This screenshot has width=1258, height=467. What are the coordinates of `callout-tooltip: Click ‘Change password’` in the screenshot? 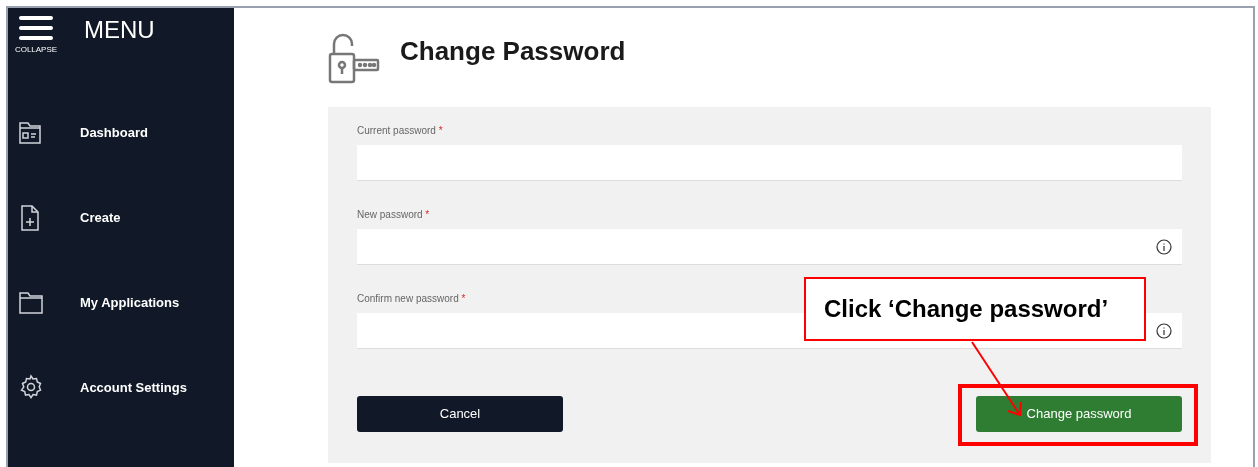 It's located at (975, 309).